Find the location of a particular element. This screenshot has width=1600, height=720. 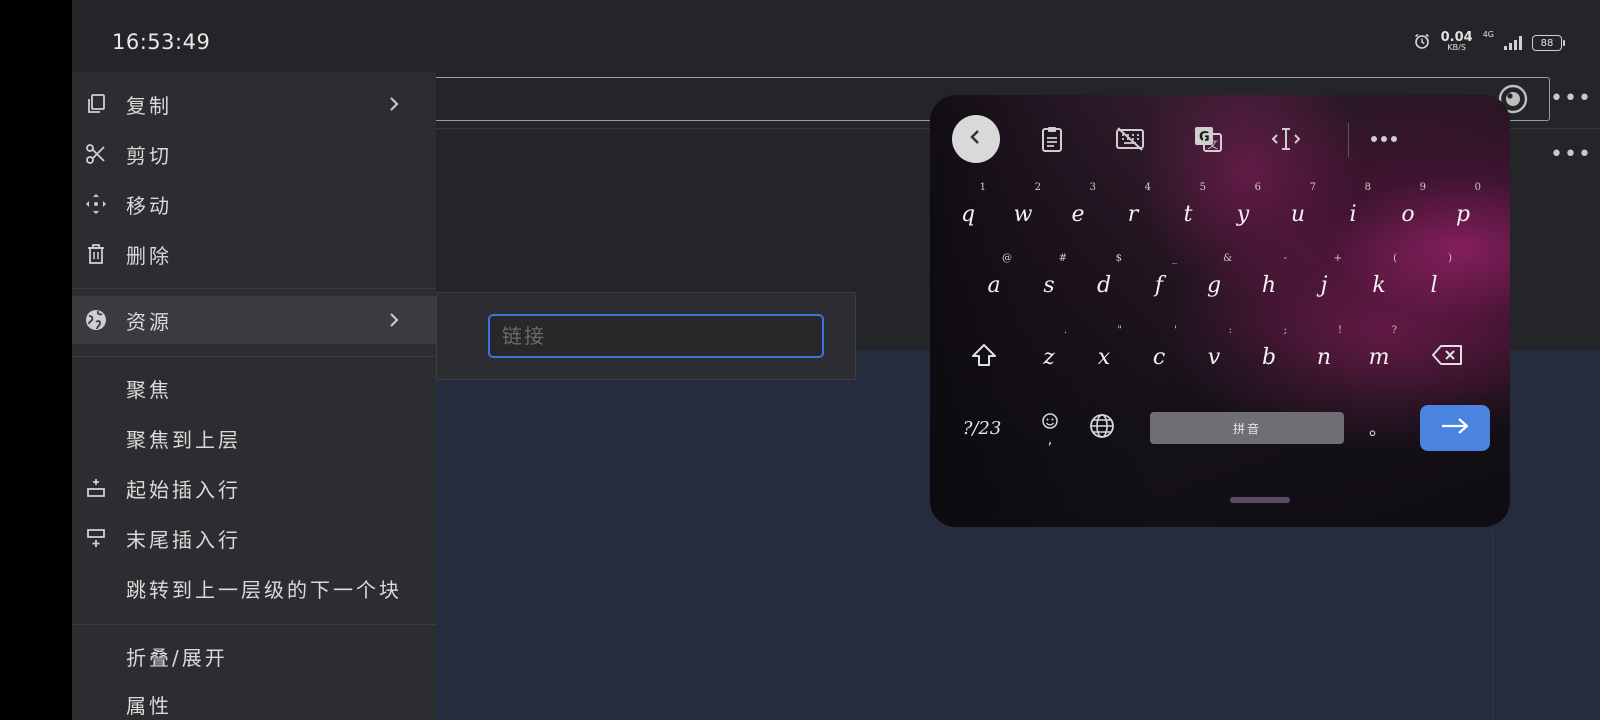

menu-item-focus: 聚焦 is located at coordinates (254, 388).